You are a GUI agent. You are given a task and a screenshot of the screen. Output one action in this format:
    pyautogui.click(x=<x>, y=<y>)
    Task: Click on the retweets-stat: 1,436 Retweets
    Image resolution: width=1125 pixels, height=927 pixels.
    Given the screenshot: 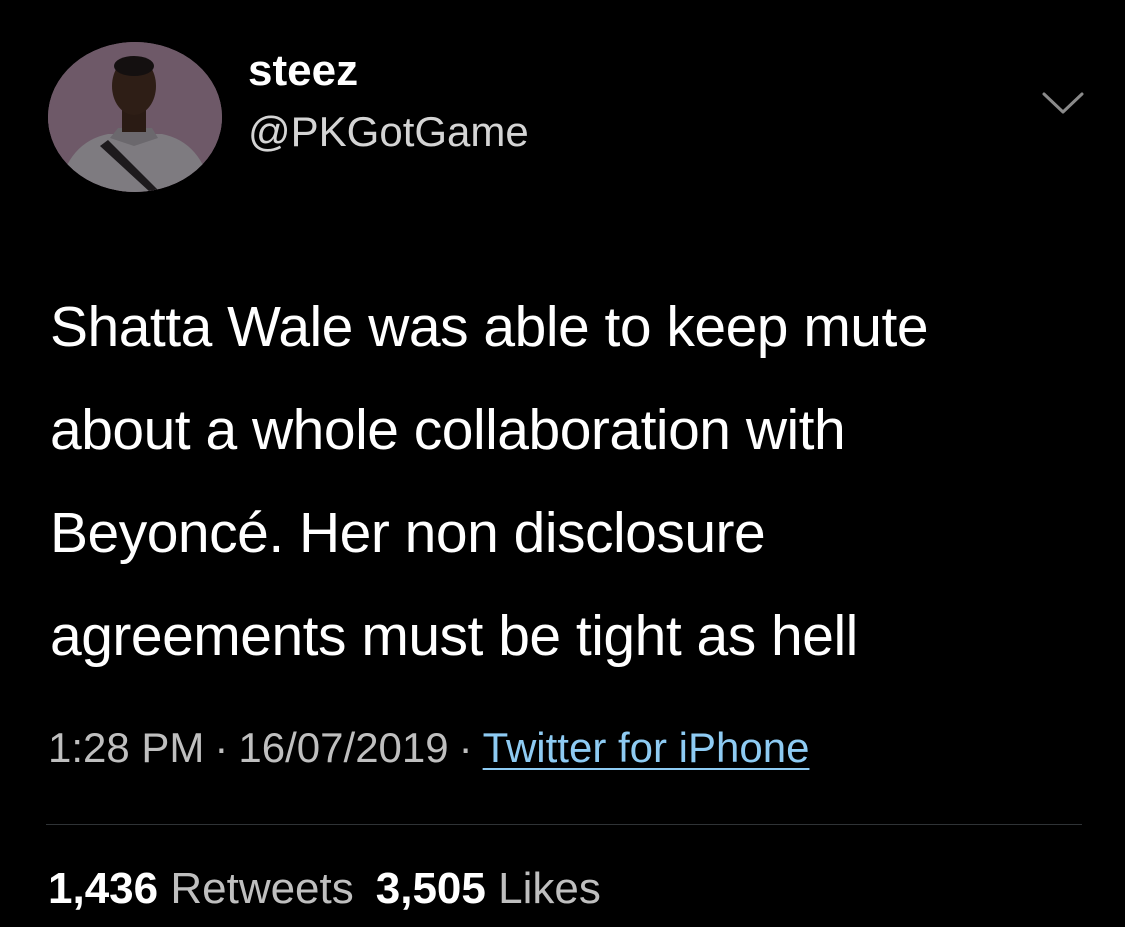 What is the action you would take?
    pyautogui.click(x=201, y=888)
    